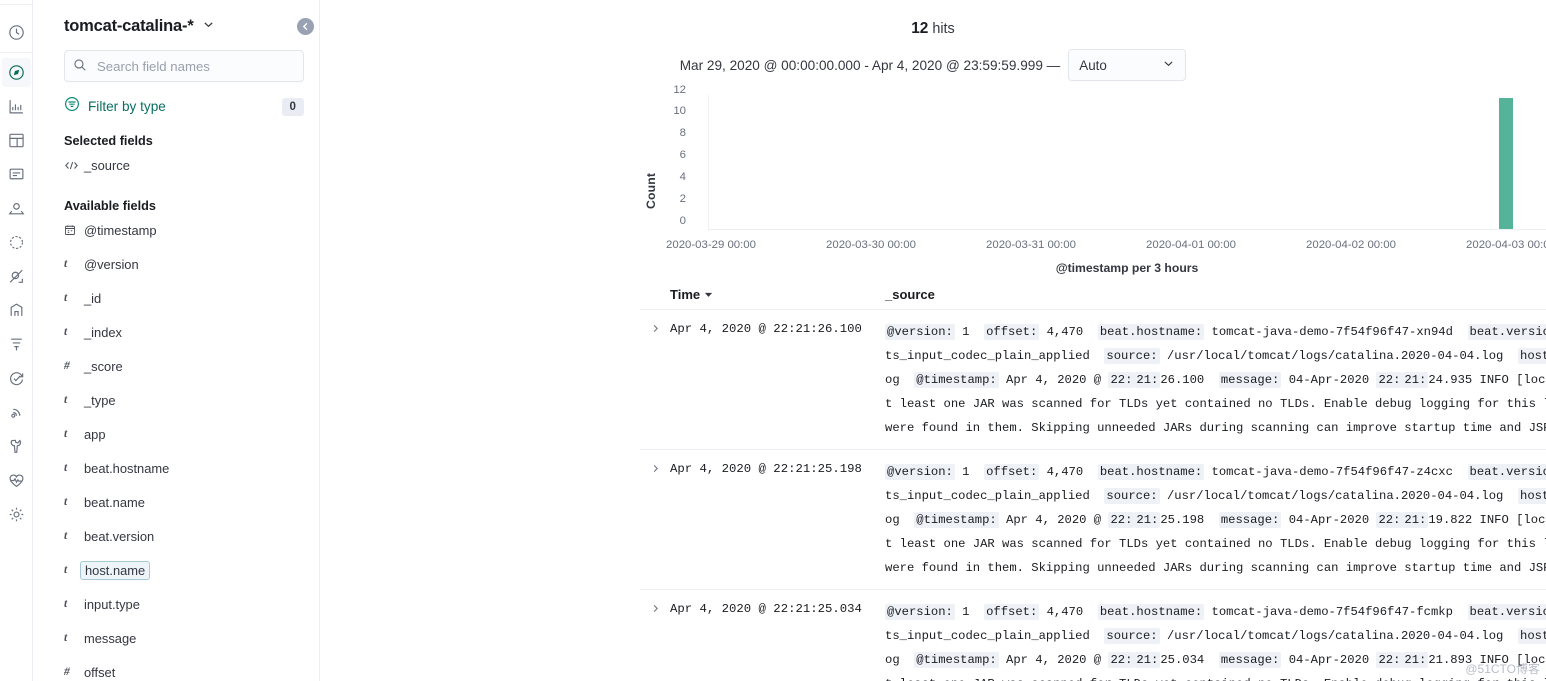 The image size is (1546, 681). What do you see at coordinates (682, 177) in the screenshot?
I see `y-tick: 4` at bounding box center [682, 177].